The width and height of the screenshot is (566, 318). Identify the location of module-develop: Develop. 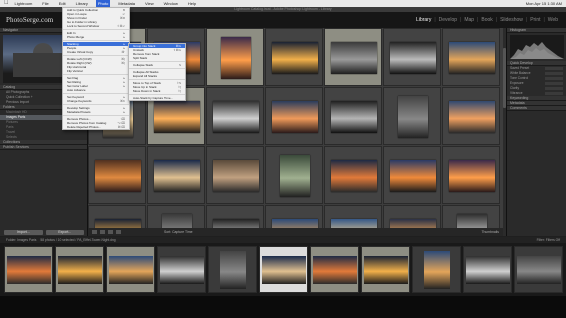
(448, 20).